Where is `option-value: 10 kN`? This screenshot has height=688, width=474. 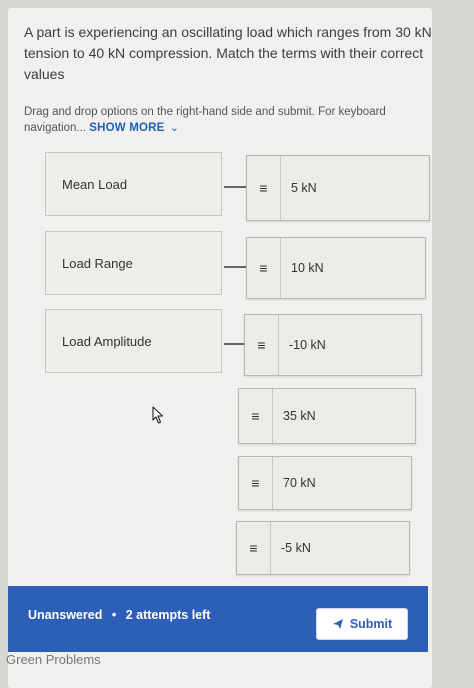 option-value: 10 kN is located at coordinates (307, 268).